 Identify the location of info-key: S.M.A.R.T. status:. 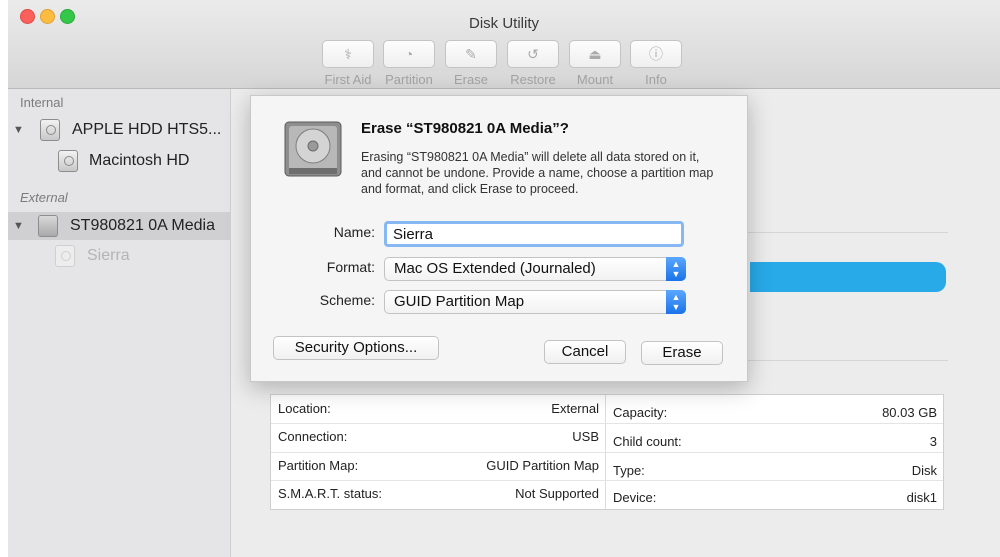
(330, 493).